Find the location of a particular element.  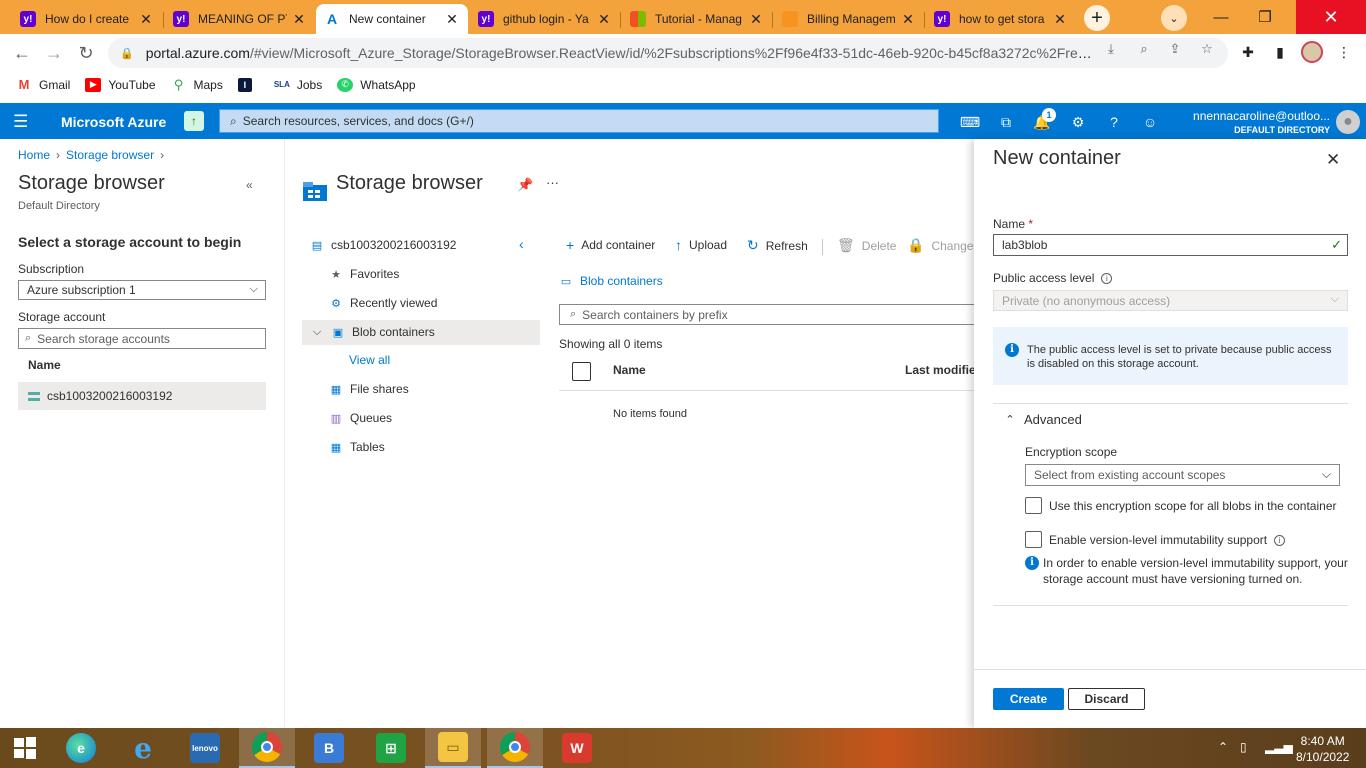

storage-account-row: csb1003200216003192 is located at coordinates (142, 396).